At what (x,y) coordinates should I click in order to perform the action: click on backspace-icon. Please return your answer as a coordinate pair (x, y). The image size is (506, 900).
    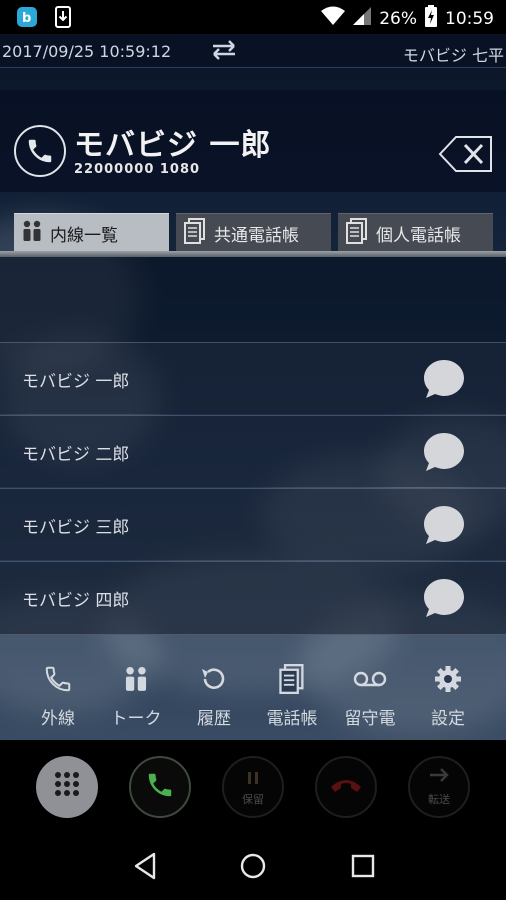
    Looking at the image, I should click on (466, 154).